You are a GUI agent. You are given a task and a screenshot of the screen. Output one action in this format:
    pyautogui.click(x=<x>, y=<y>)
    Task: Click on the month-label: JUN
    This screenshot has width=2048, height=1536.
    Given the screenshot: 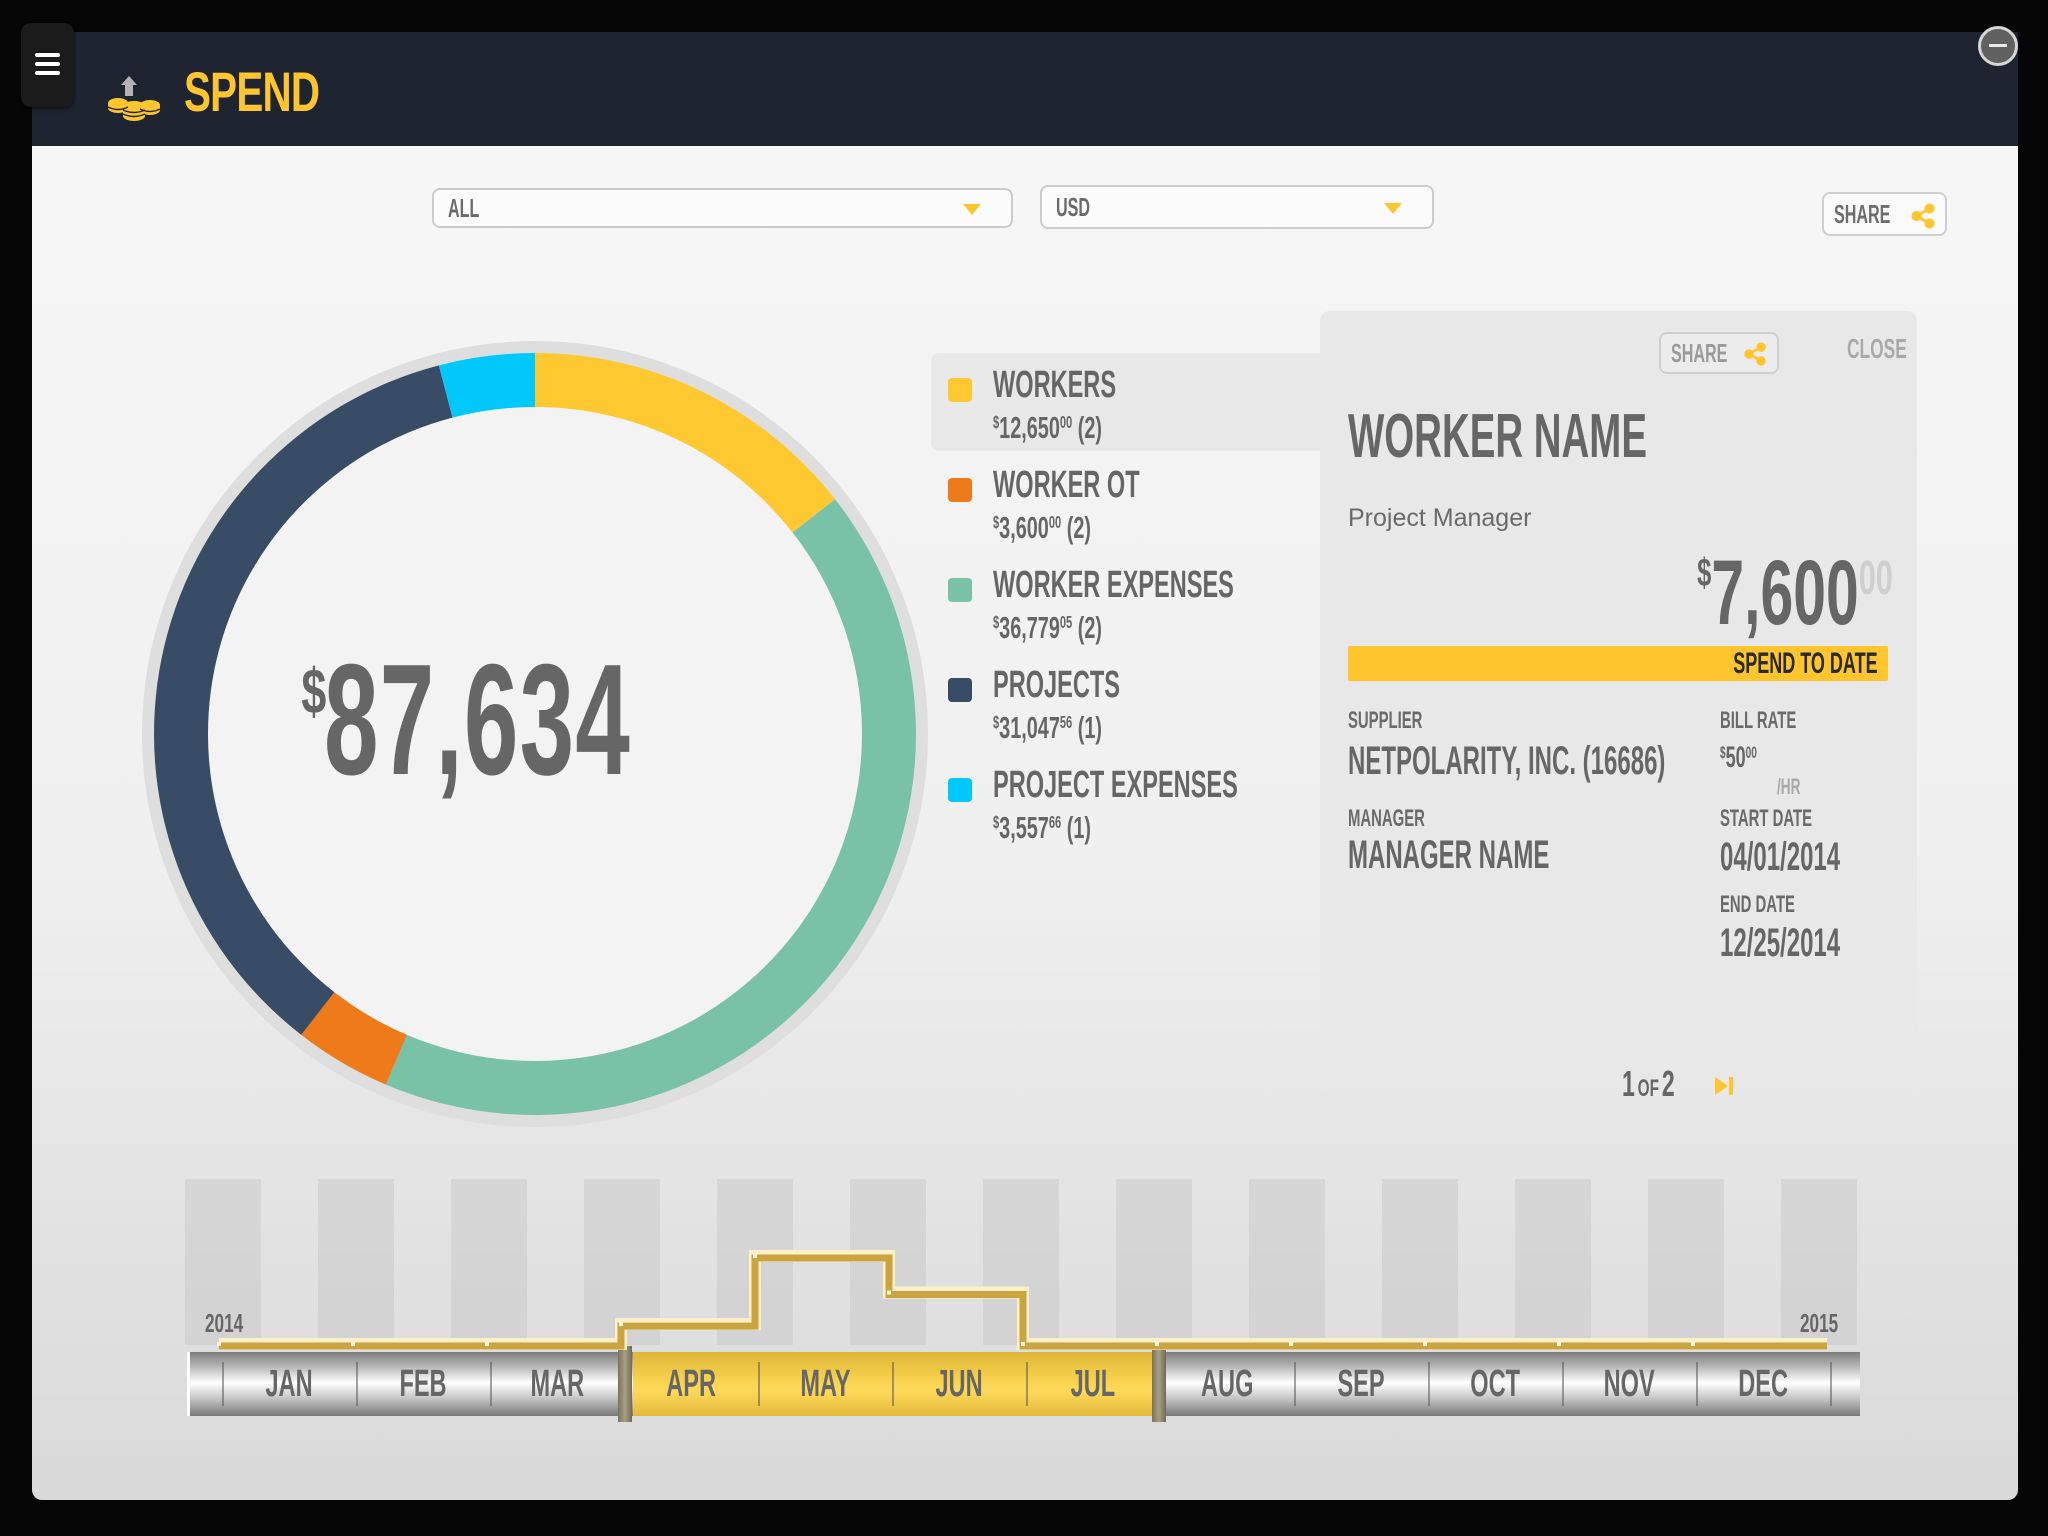 What is the action you would take?
    pyautogui.click(x=959, y=1384)
    